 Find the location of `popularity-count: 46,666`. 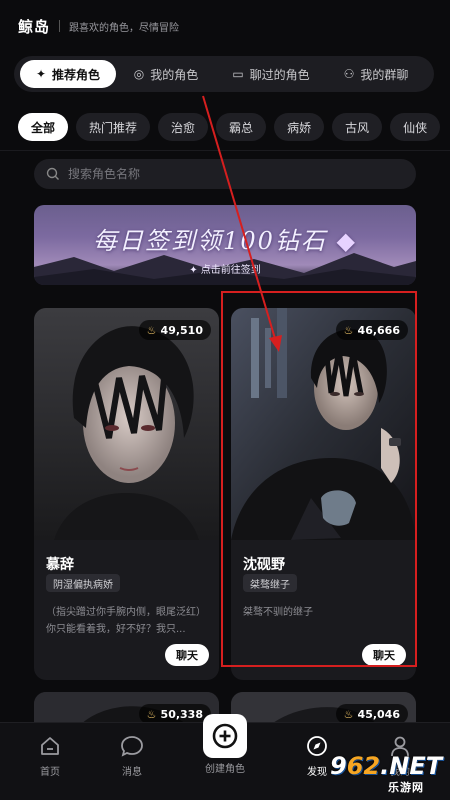

popularity-count: 46,666 is located at coordinates (378, 330).